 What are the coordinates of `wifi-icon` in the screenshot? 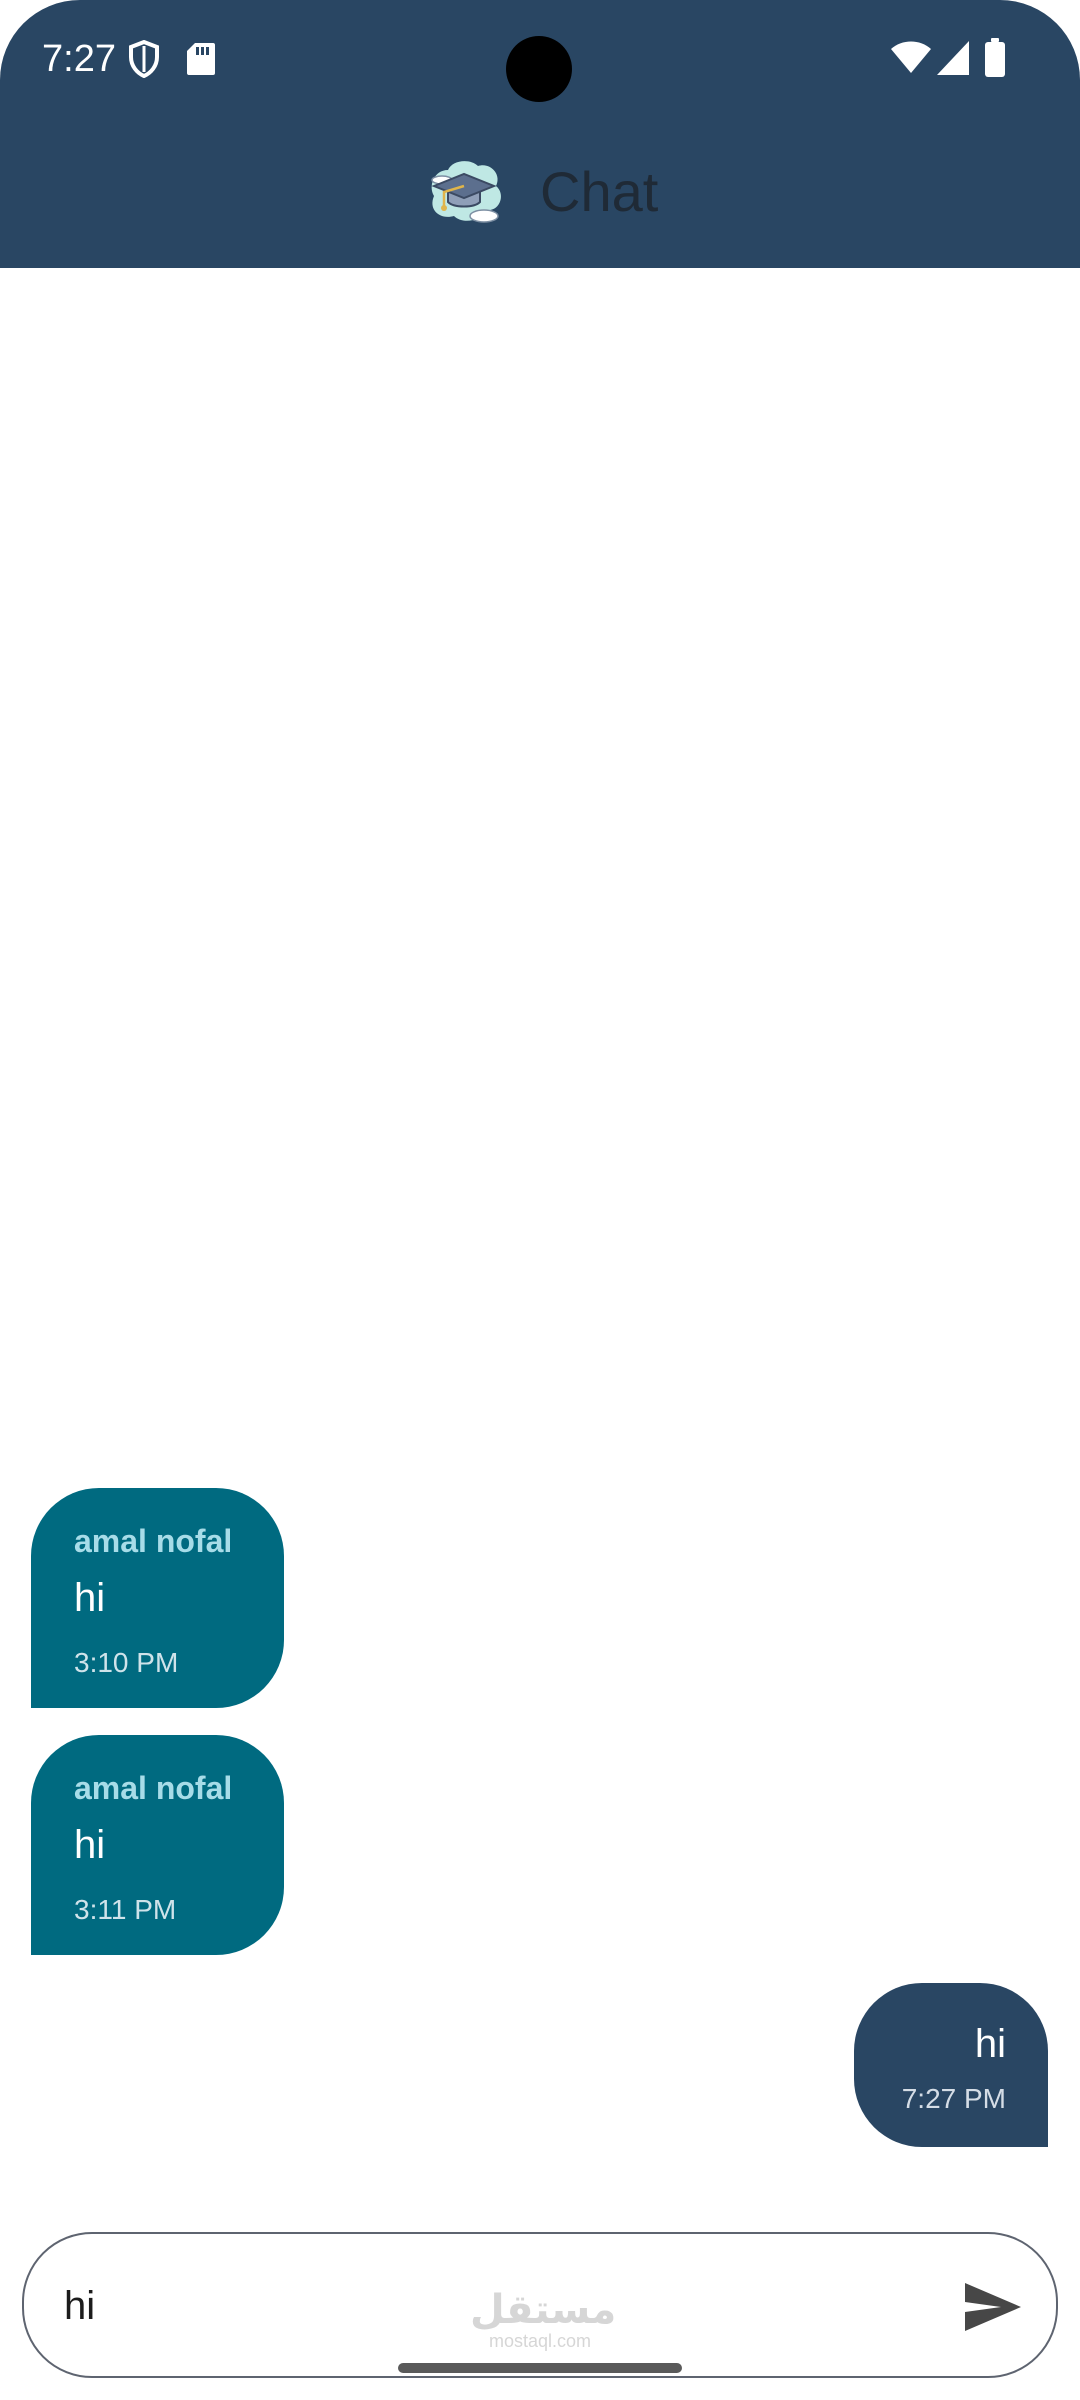 It's located at (911, 57).